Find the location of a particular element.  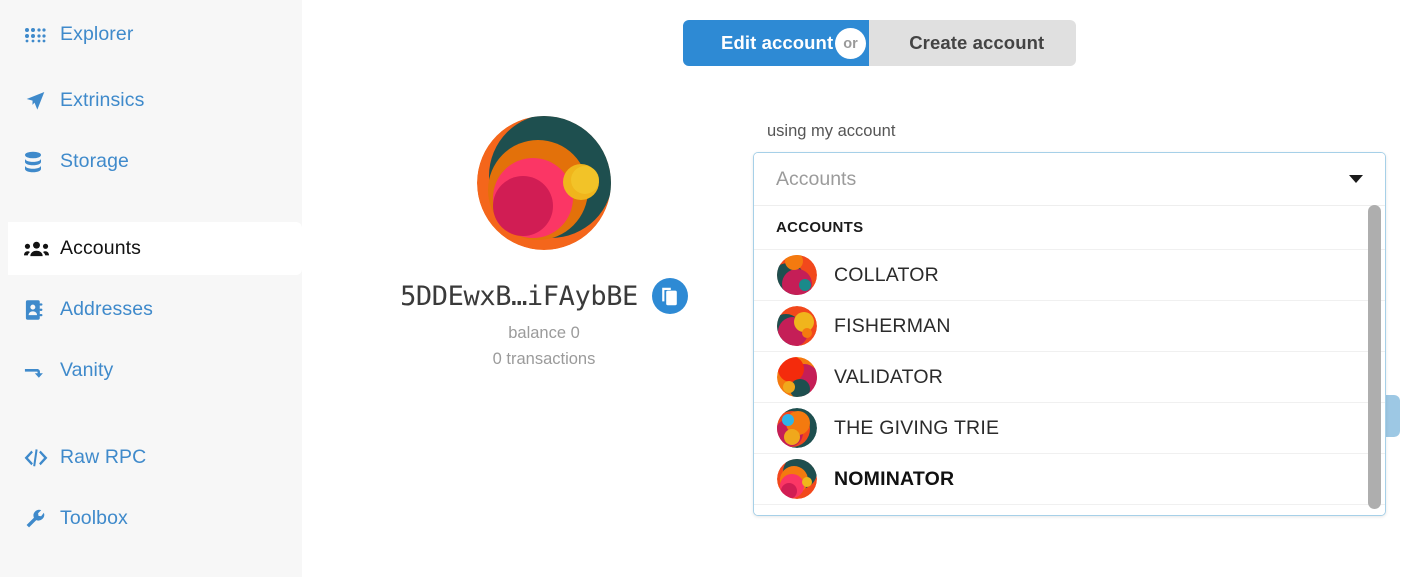

or-separator-badge: or is located at coordinates (850, 43).